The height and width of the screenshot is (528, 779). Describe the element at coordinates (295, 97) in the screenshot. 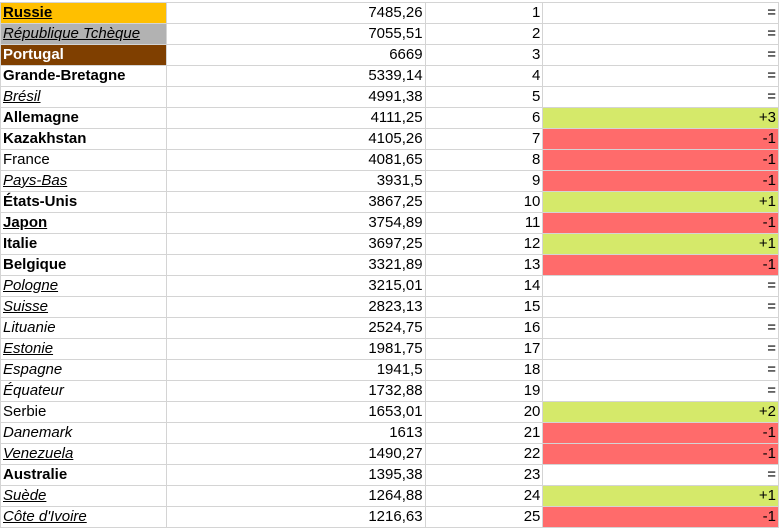

I see `score-cell: 4991,38` at that location.